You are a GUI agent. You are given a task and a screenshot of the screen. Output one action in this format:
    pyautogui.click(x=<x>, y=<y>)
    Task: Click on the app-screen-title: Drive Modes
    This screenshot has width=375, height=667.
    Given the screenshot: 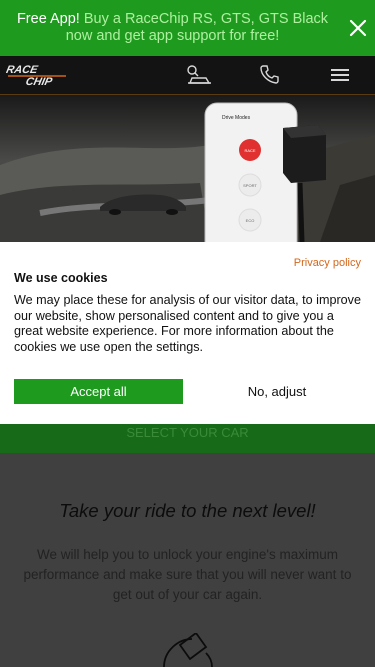 What is the action you would take?
    pyautogui.click(x=236, y=118)
    